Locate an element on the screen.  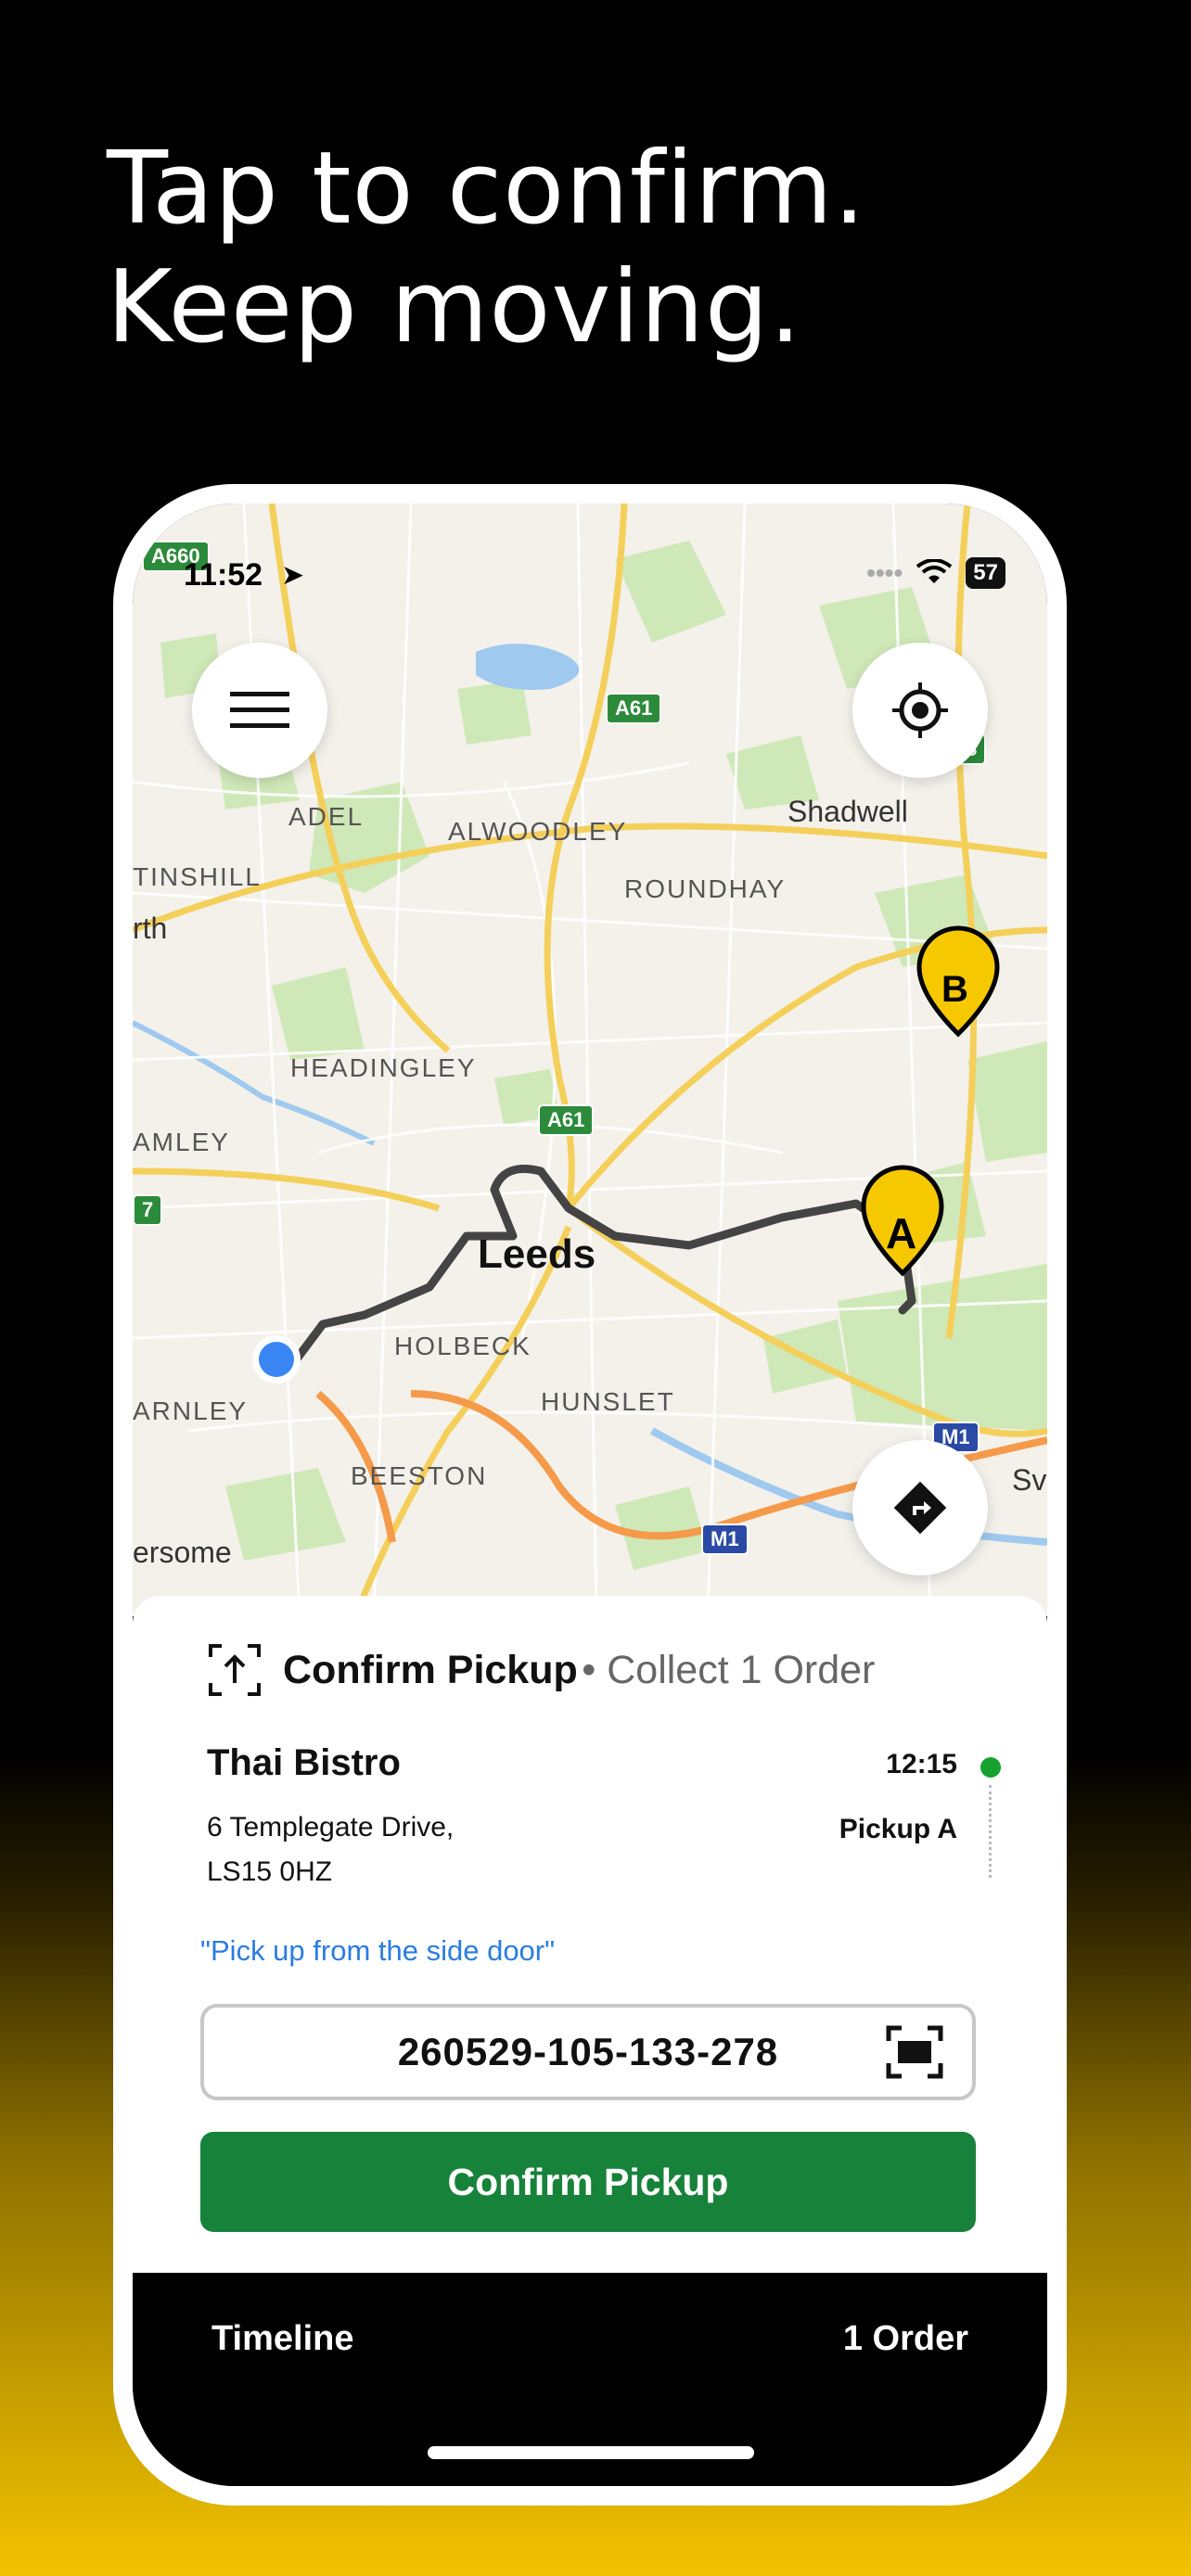
map-label-roundhay: ROUNDHAY is located at coordinates (705, 889).